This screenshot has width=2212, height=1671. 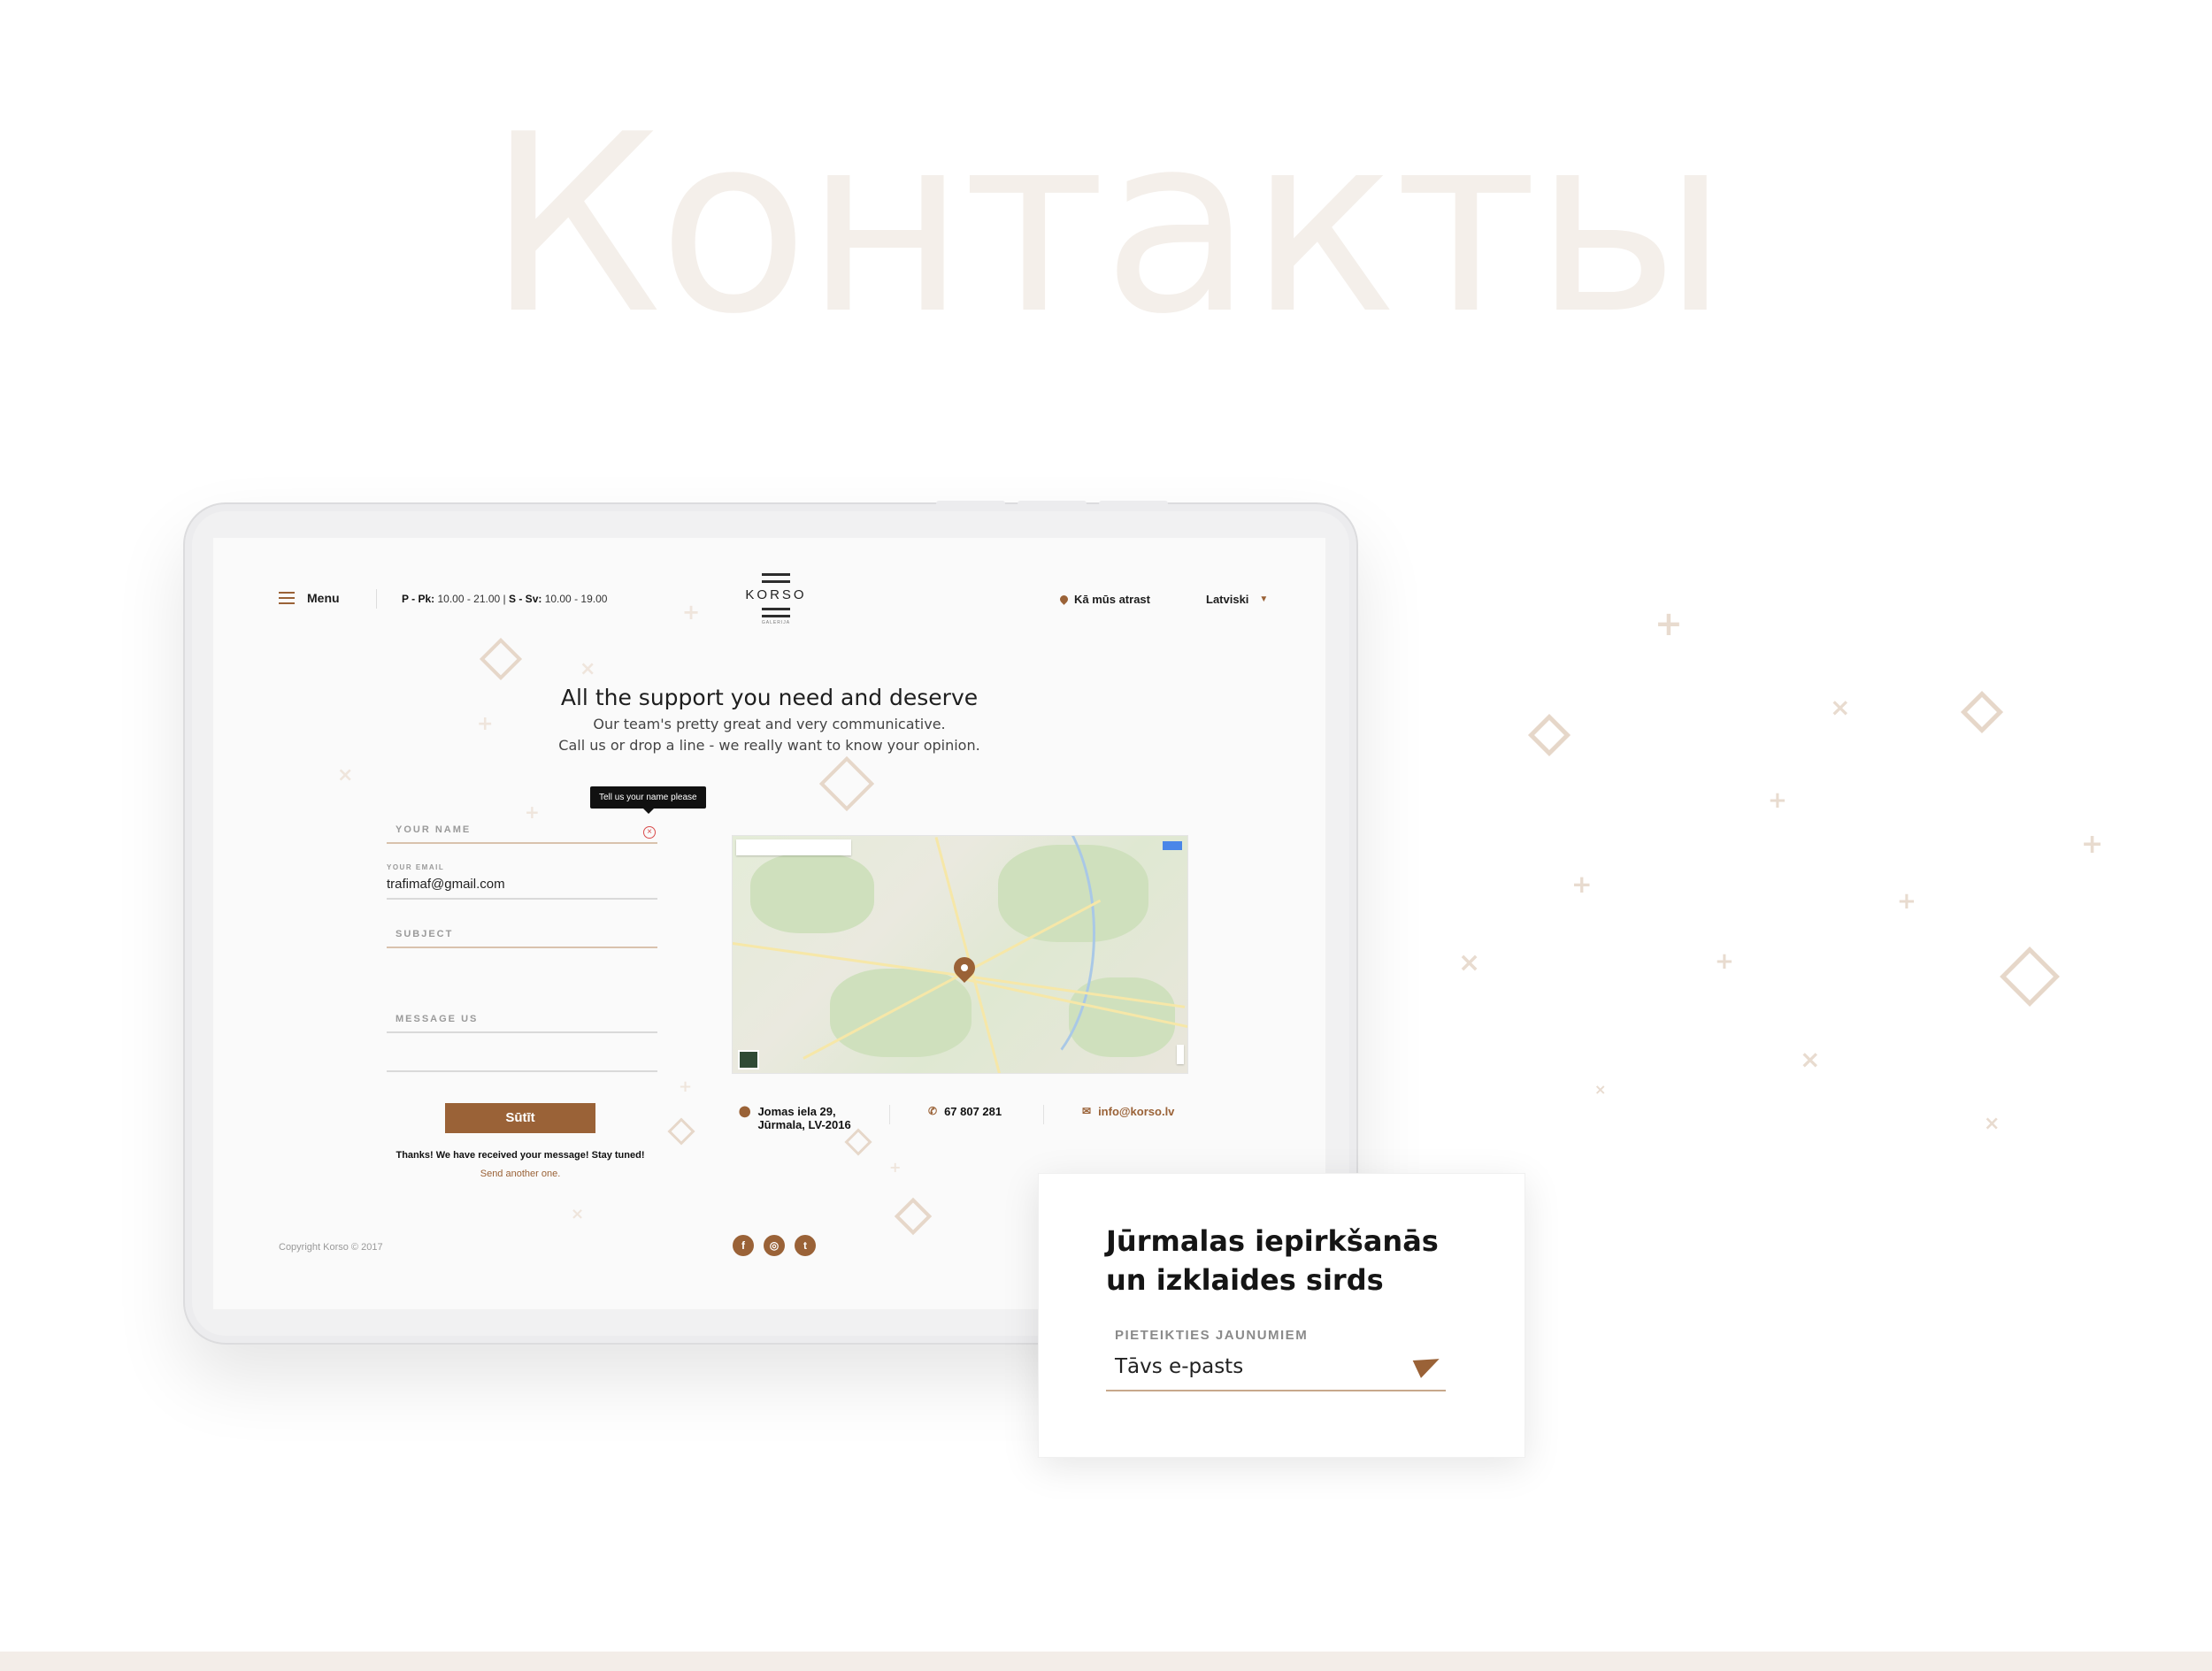 I want to click on subject-field: SUBJECT, so click(x=522, y=938).